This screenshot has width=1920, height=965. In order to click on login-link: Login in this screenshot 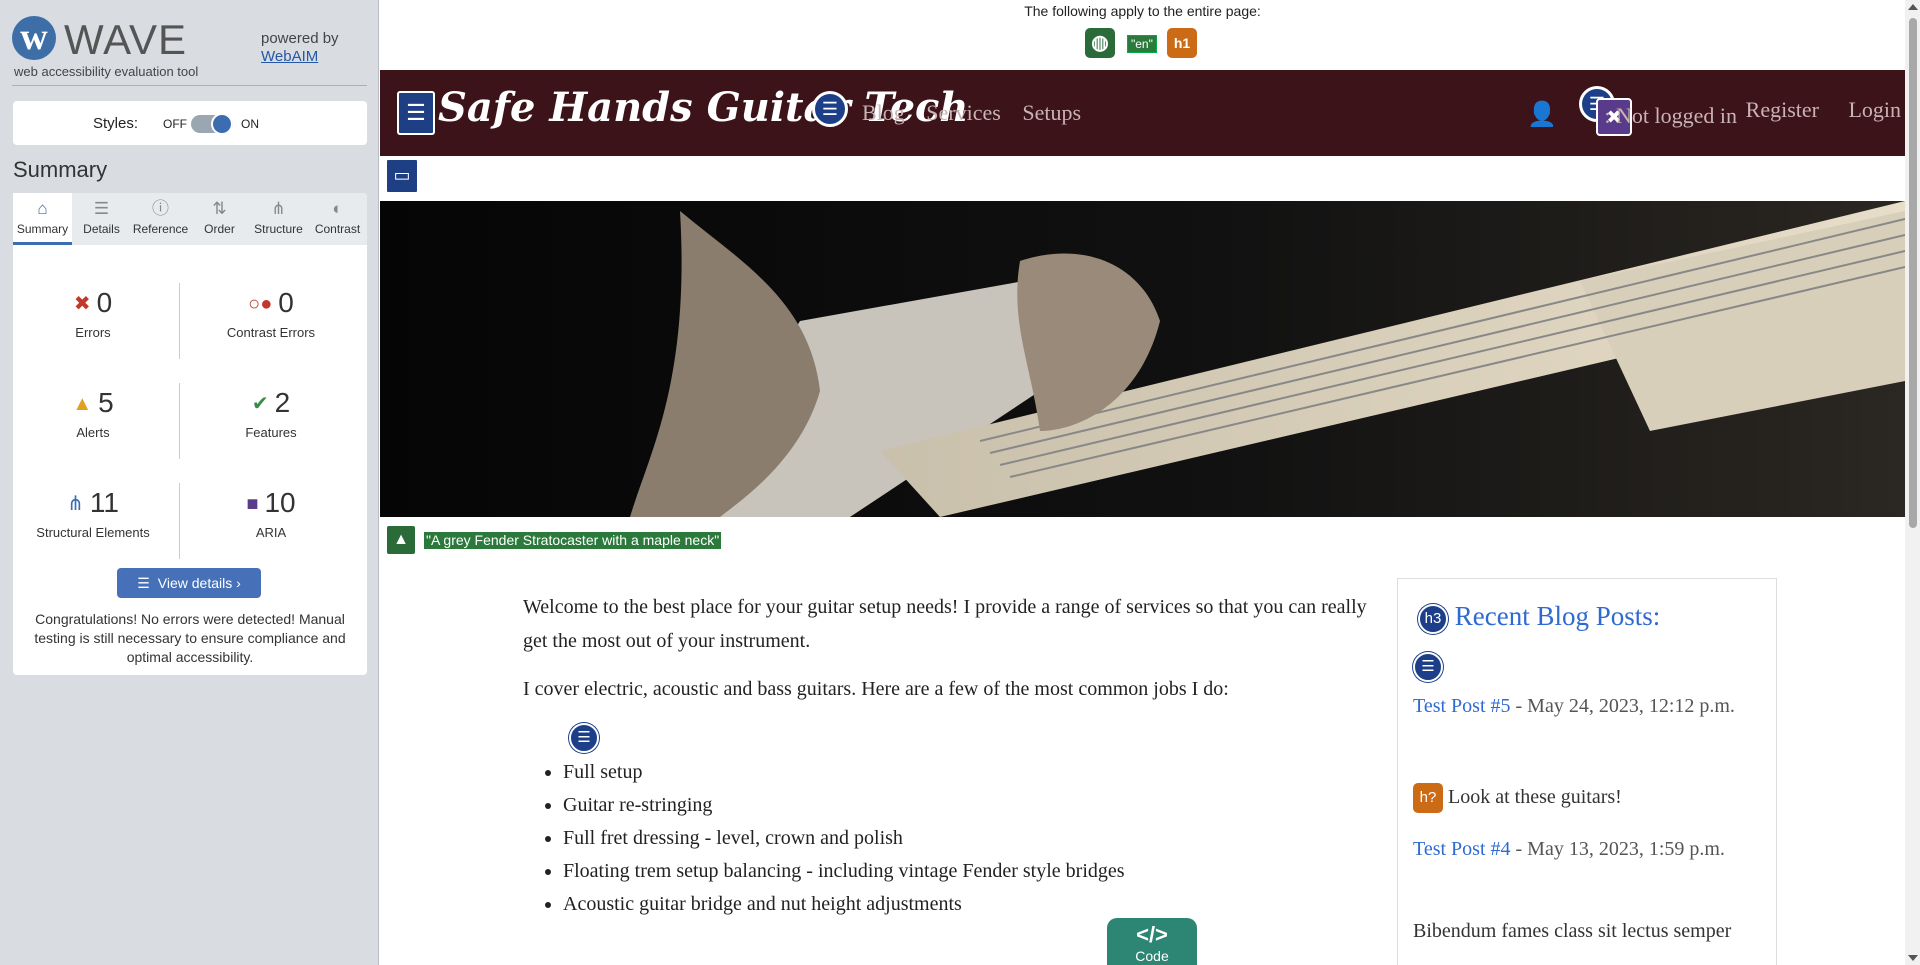, I will do `click(1874, 110)`.